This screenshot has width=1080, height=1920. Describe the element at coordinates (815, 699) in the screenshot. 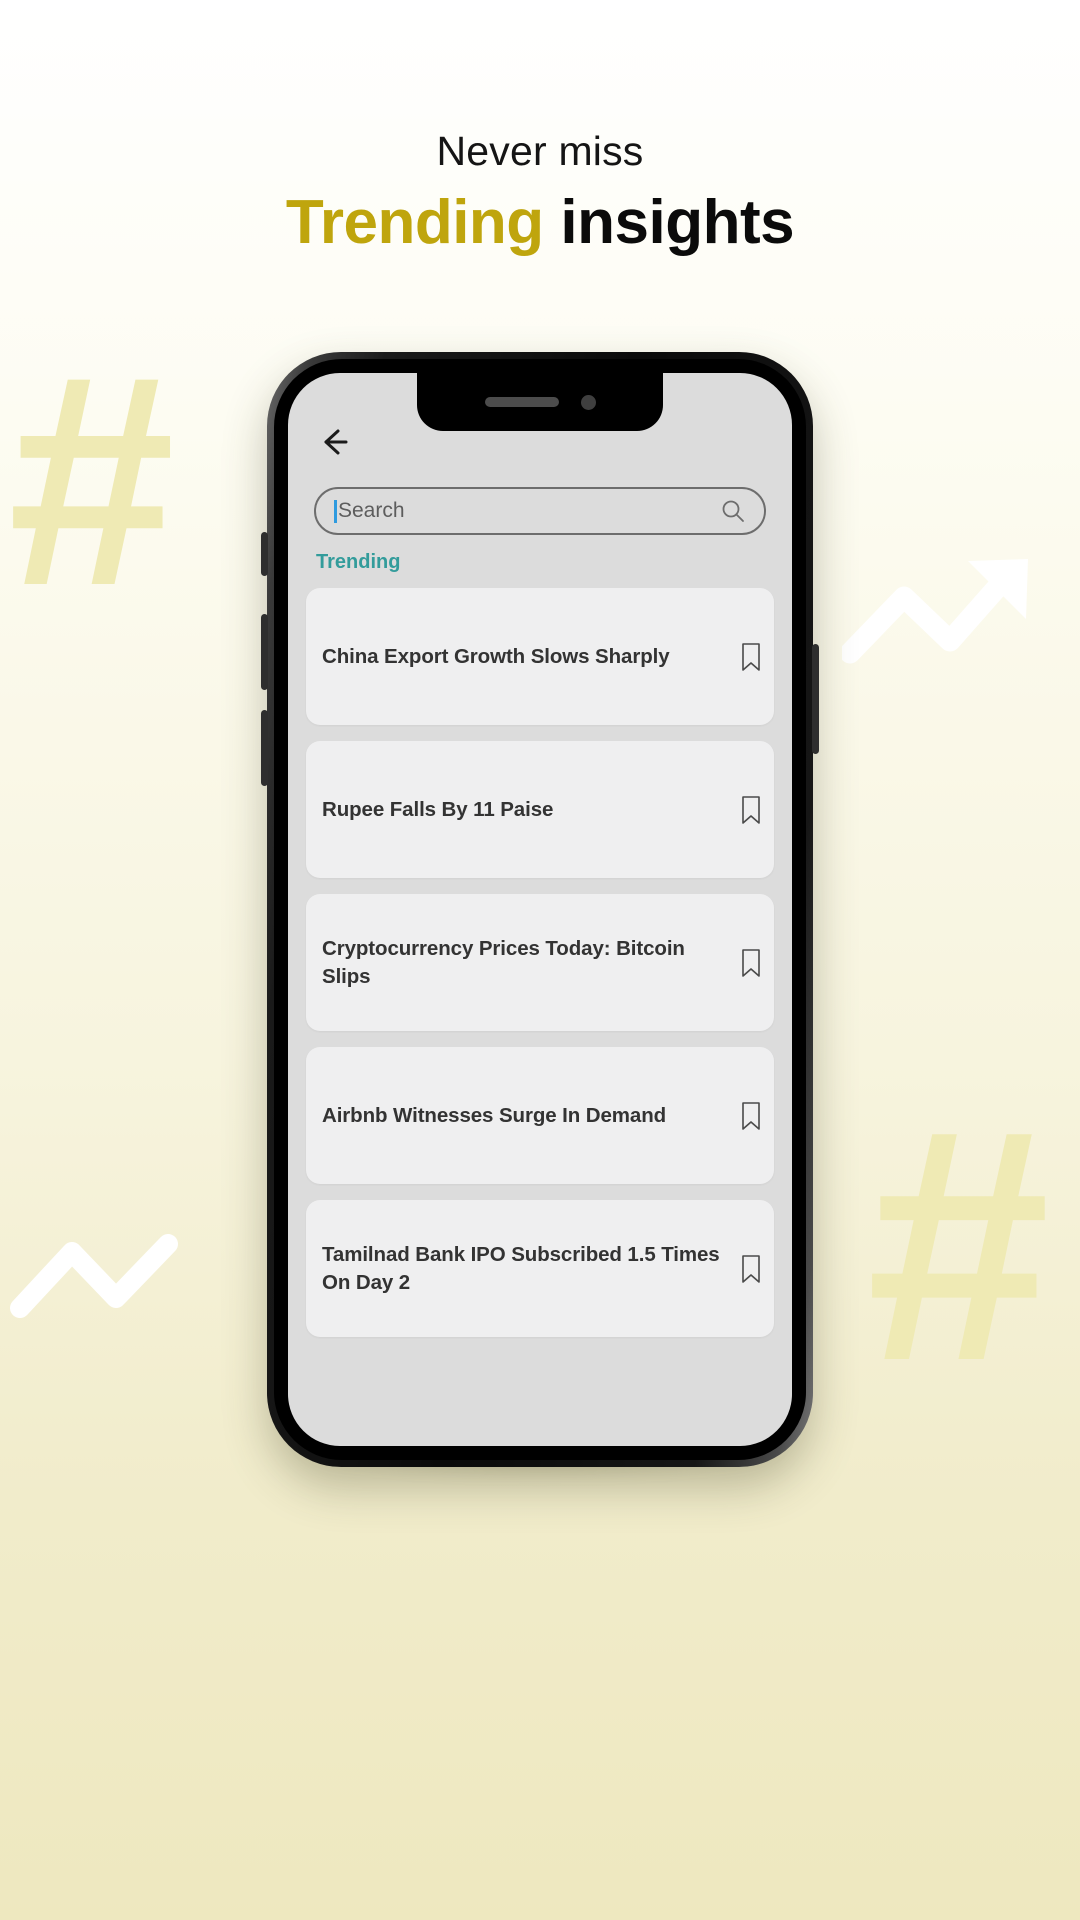

I see `phone-button-power` at that location.